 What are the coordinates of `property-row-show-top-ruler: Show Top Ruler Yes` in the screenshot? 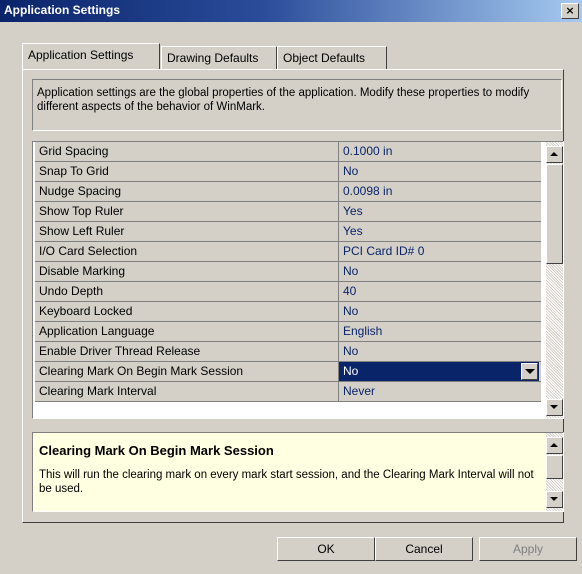 It's located at (288, 212).